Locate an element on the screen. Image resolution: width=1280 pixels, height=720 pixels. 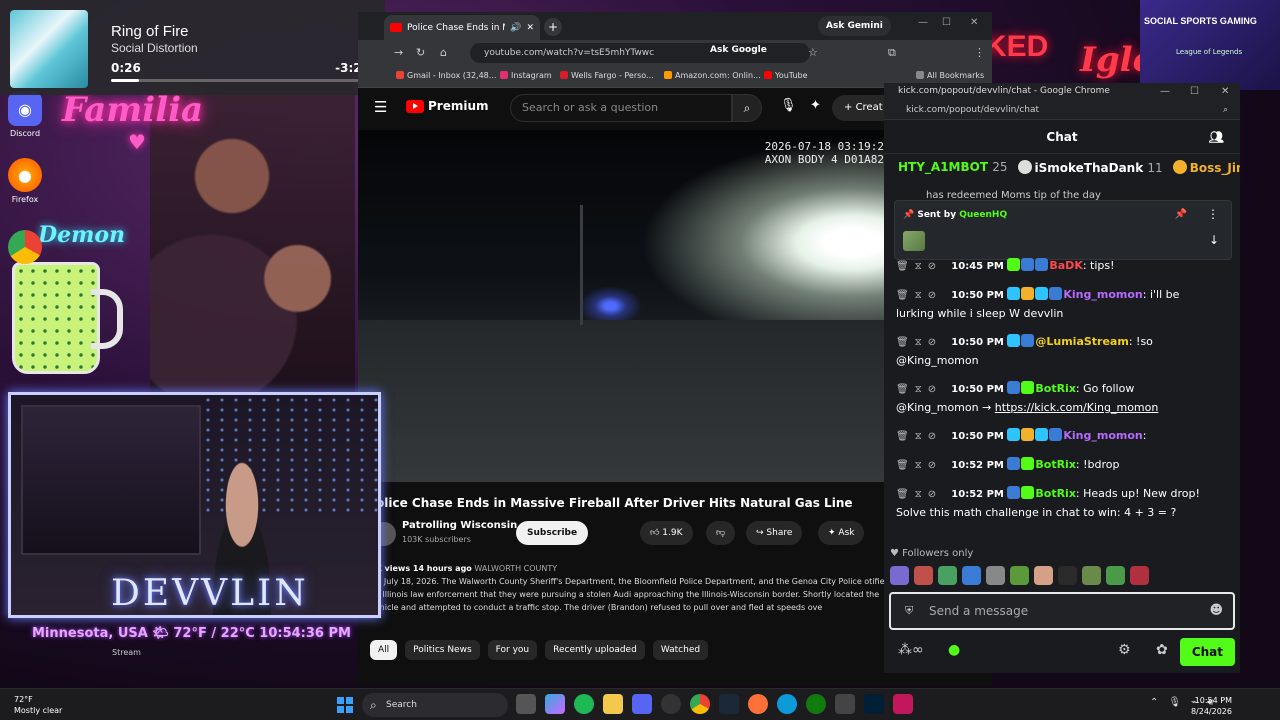
subscribe-button: Subscribe is located at coordinates (552, 533).